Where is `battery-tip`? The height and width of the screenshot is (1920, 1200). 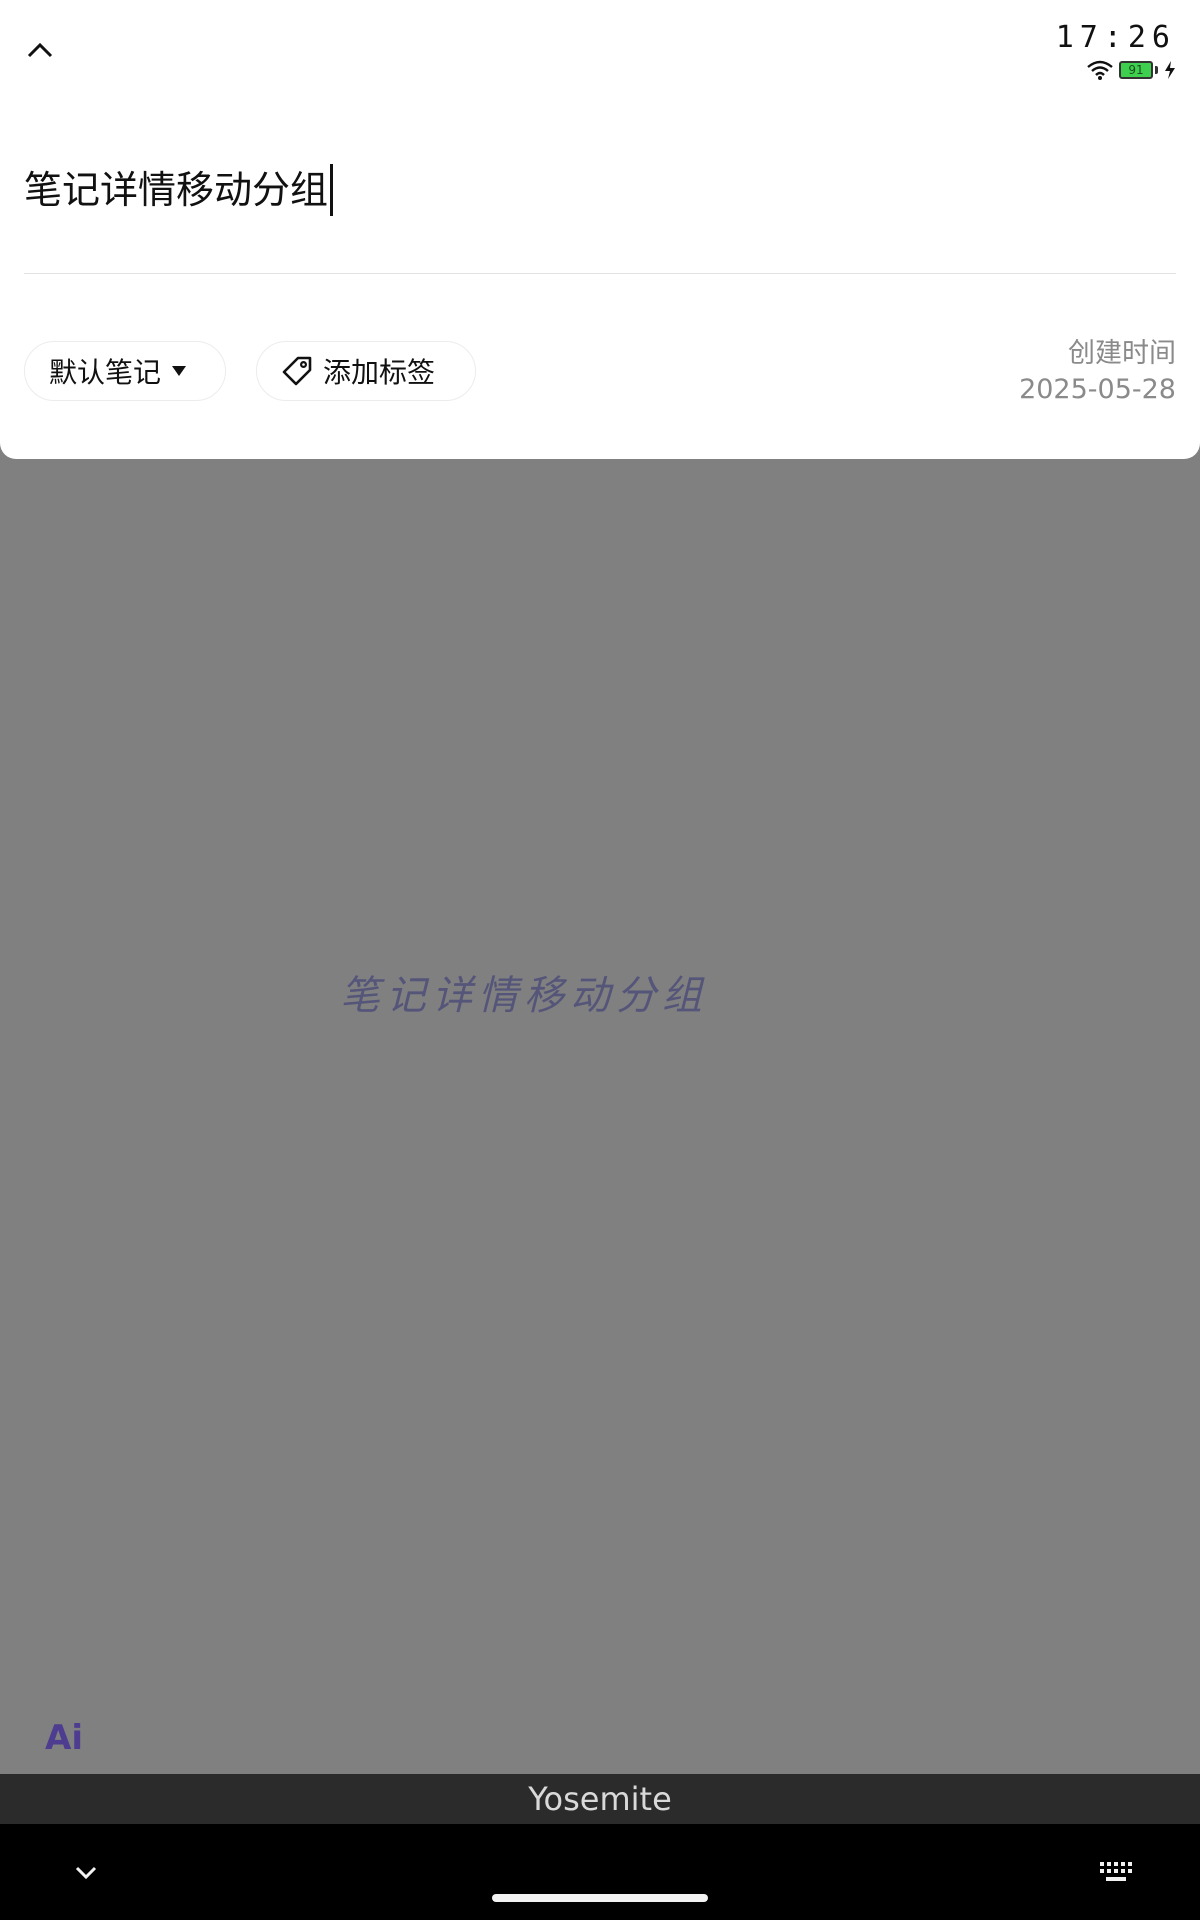
battery-tip is located at coordinates (1156, 70).